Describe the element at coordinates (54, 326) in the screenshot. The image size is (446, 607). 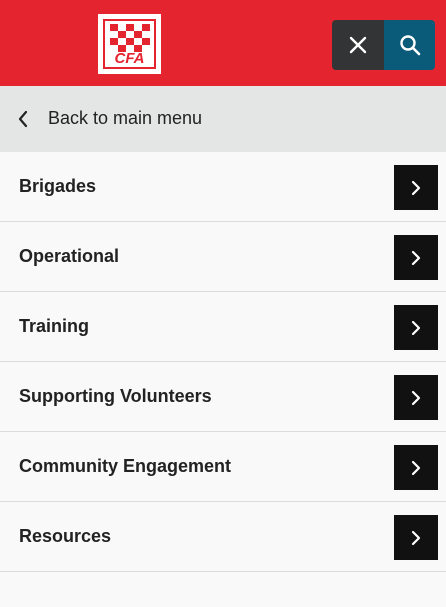
I see `menu-item-label: Training` at that location.